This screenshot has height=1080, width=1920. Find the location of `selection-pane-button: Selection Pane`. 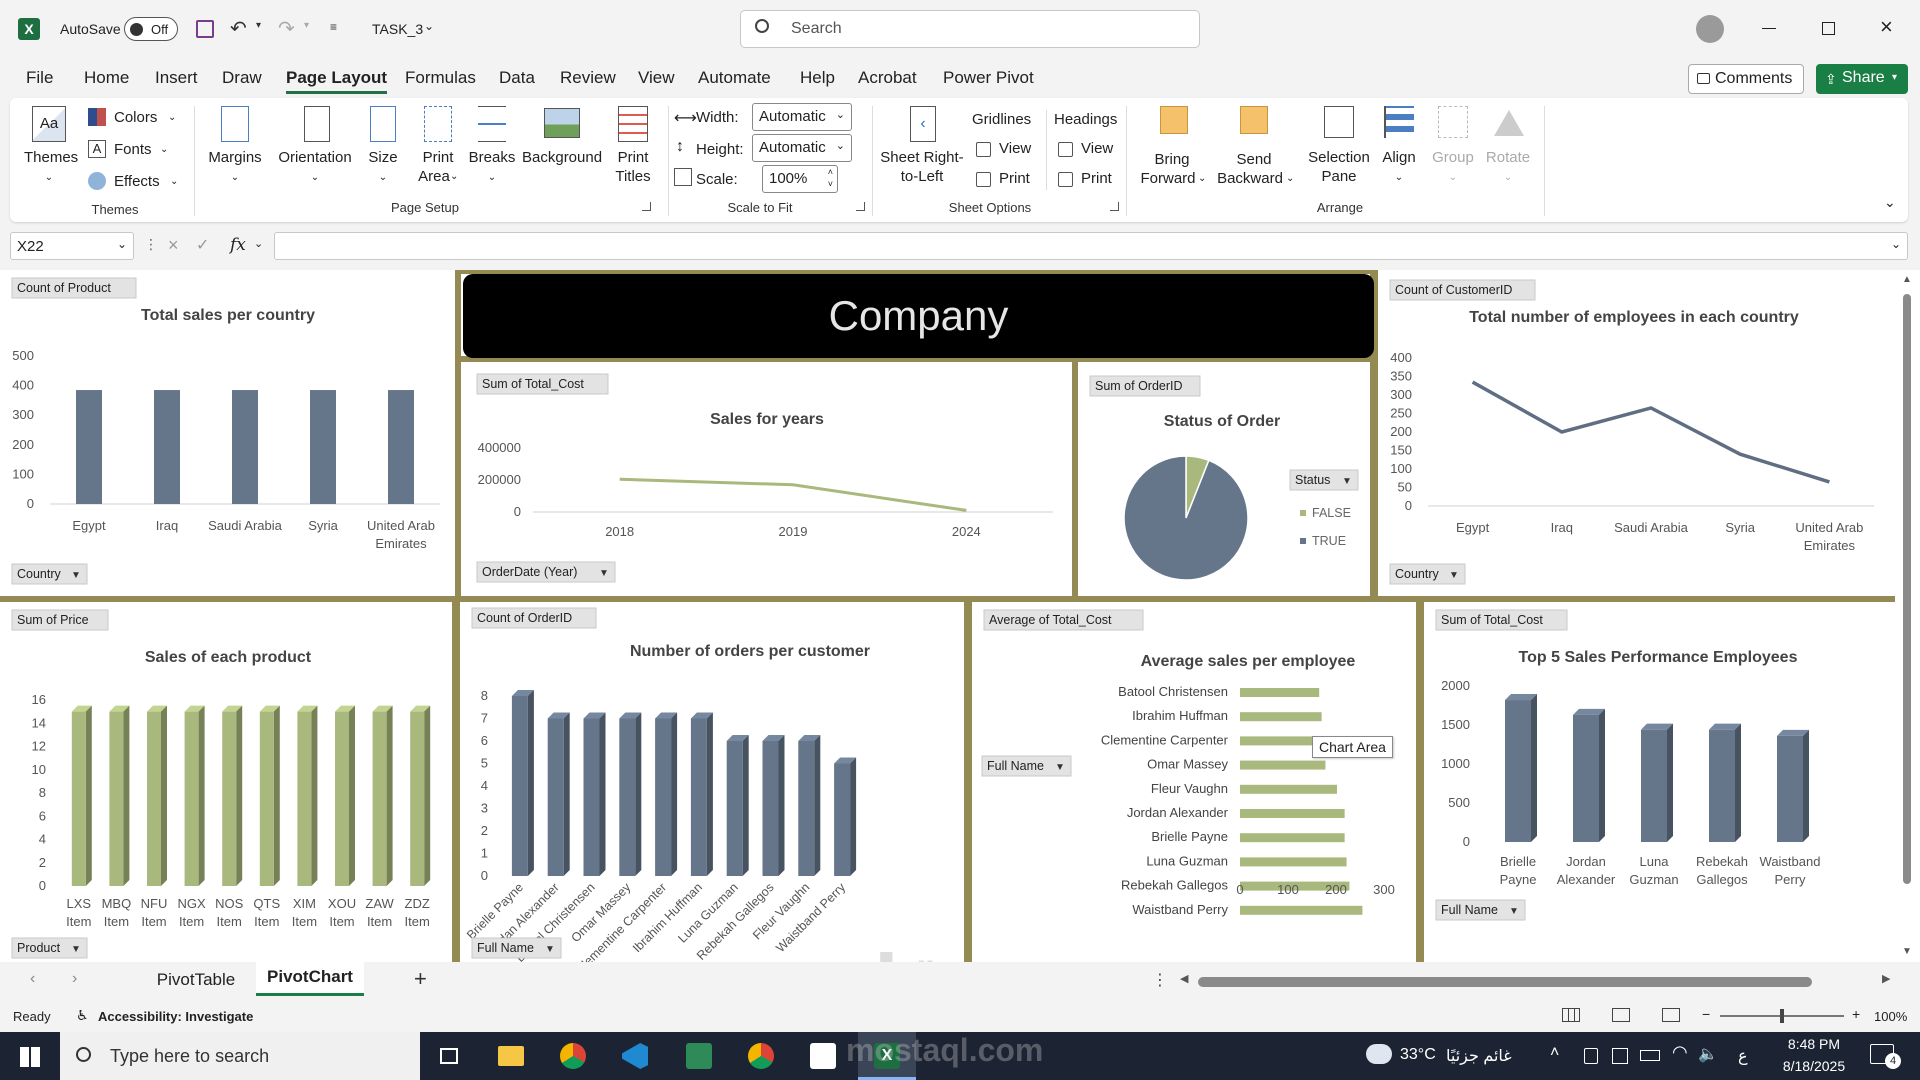

selection-pane-button: Selection Pane is located at coordinates (1339, 151).